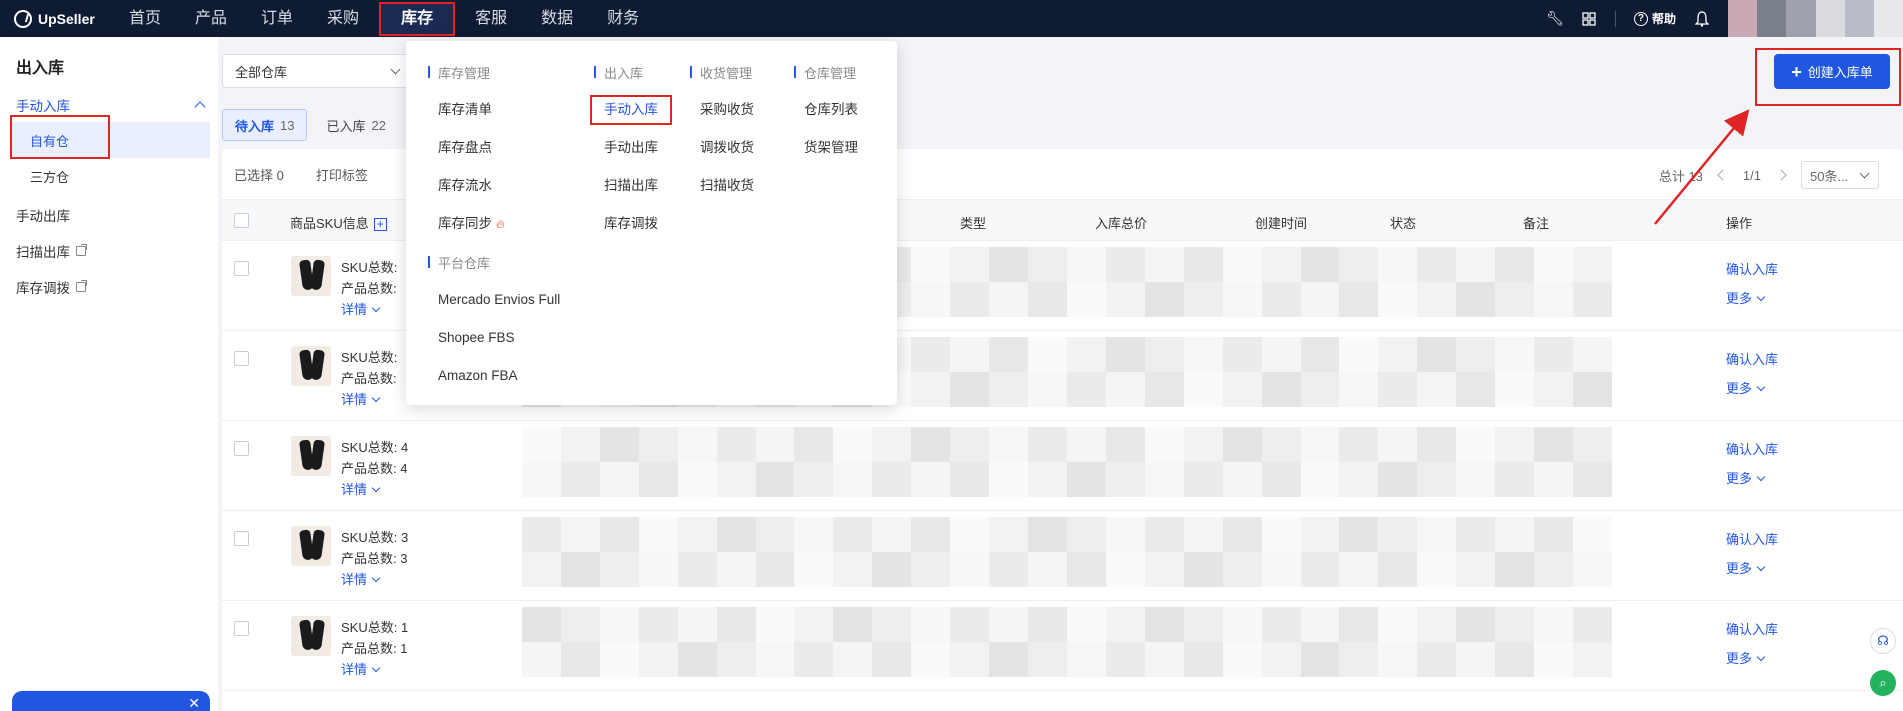 This screenshot has height=711, width=1903. I want to click on nav-item-purchase: 采购, so click(343, 18).